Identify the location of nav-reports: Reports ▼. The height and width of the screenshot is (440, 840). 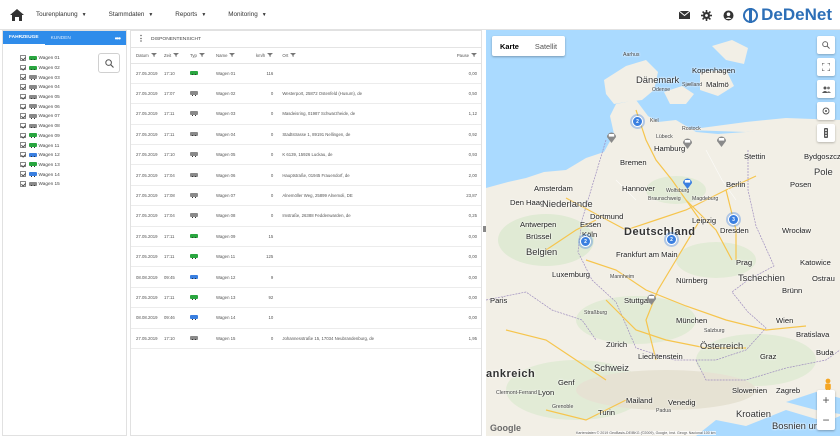
(190, 14).